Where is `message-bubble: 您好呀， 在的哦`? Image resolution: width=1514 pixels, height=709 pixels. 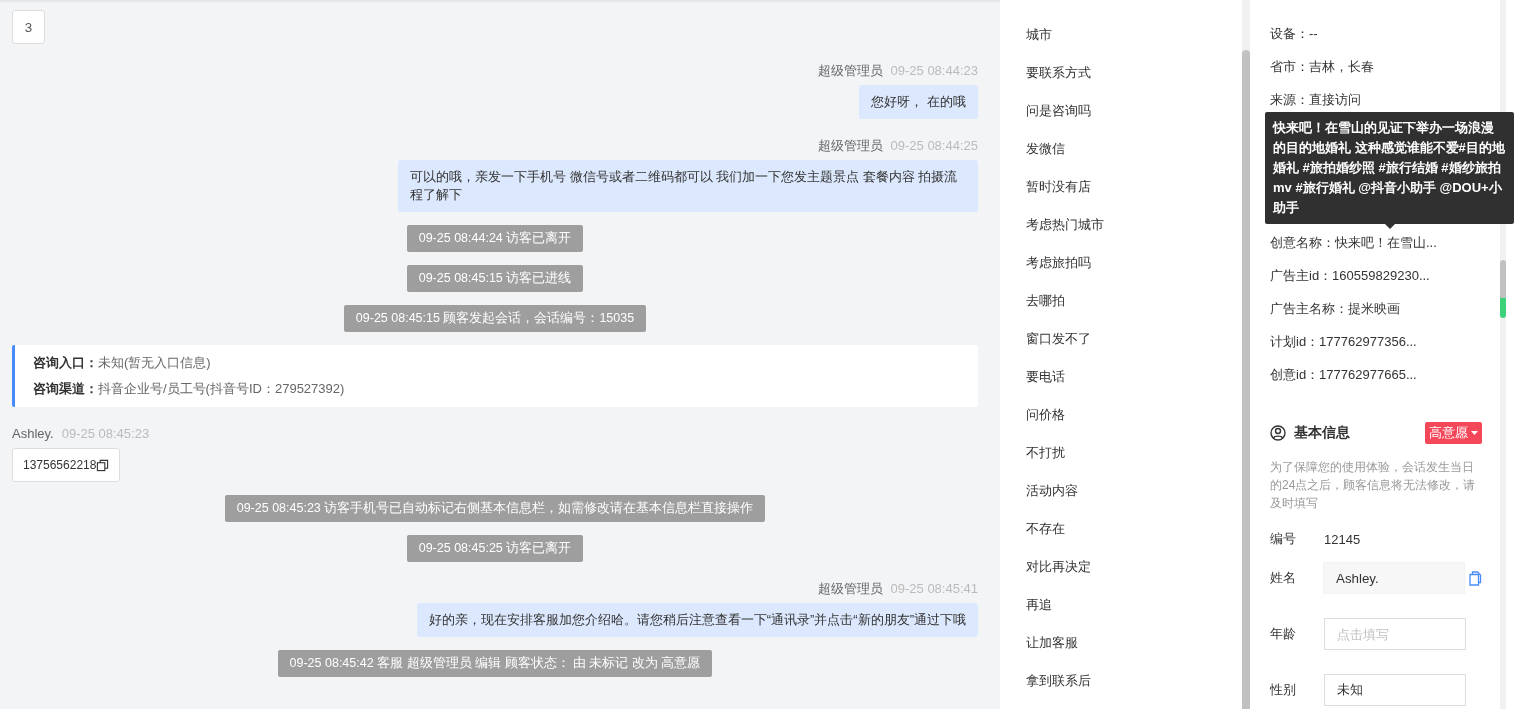 message-bubble: 您好呀， 在的哦 is located at coordinates (918, 102).